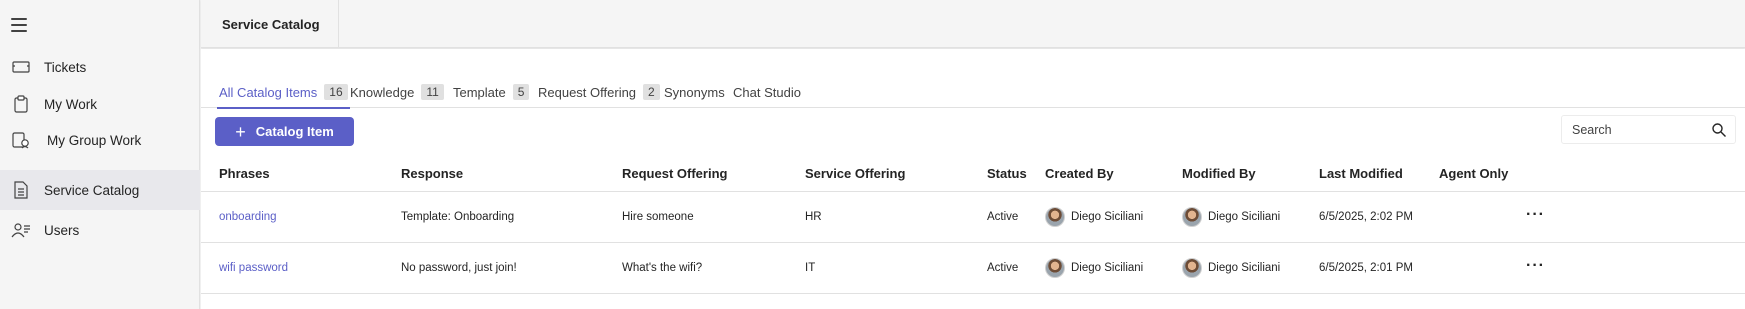  I want to click on sidebar-item-label: Tickets, so click(65, 67).